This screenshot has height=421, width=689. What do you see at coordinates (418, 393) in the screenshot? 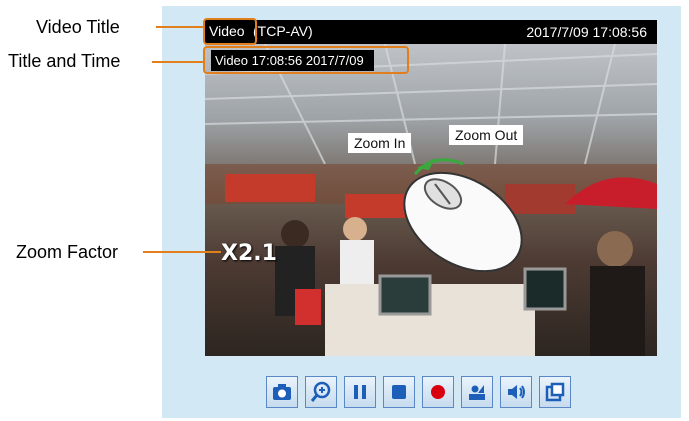
I see `player-toolbar` at bounding box center [418, 393].